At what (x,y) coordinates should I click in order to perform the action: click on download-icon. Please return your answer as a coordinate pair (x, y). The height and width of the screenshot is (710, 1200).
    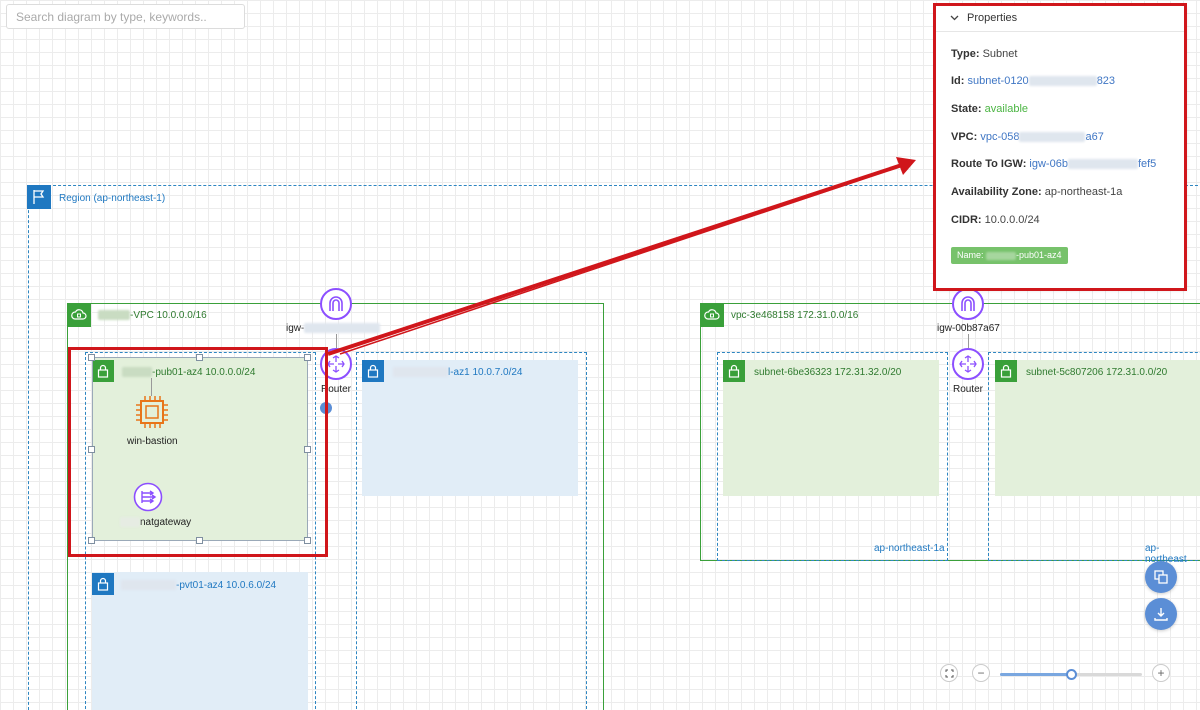
    Looking at the image, I should click on (1161, 614).